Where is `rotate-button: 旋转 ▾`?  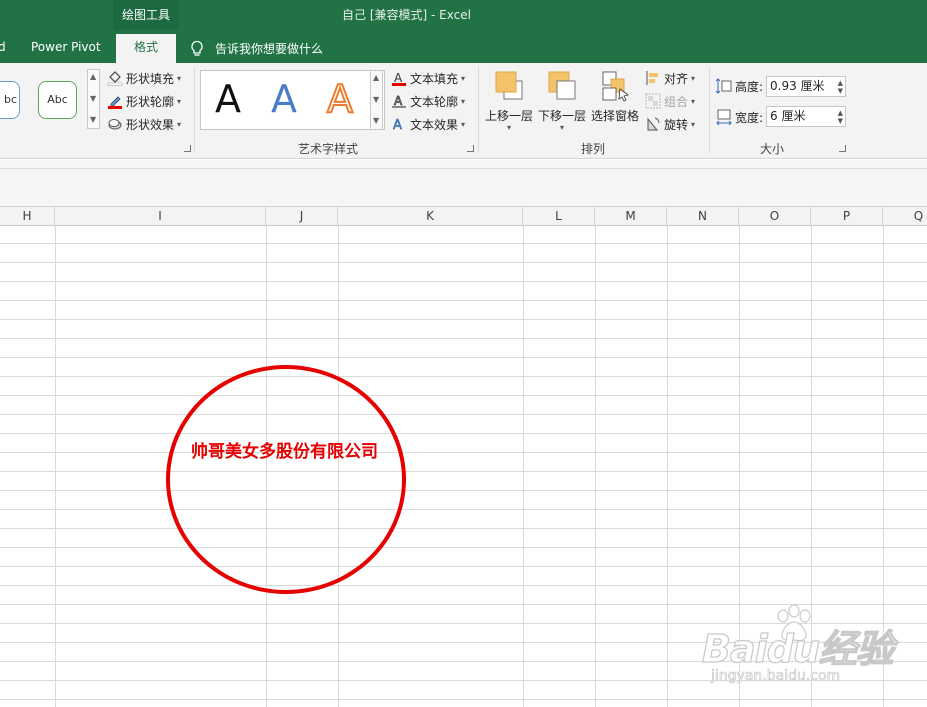 rotate-button: 旋转 ▾ is located at coordinates (670, 124).